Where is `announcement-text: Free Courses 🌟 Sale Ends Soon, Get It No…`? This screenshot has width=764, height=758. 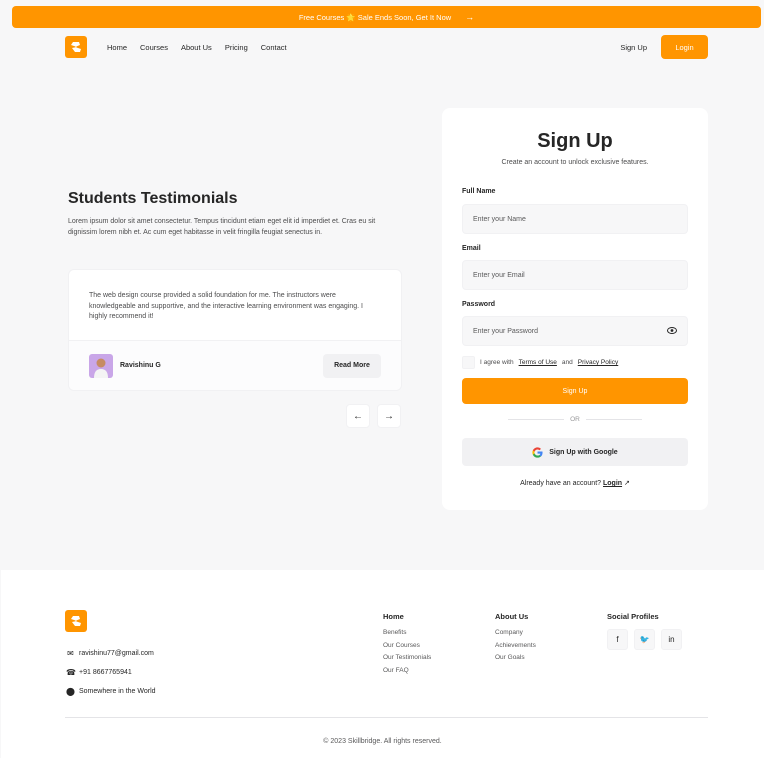
announcement-text: Free Courses 🌟 Sale Ends Soon, Get It No… is located at coordinates (375, 17).